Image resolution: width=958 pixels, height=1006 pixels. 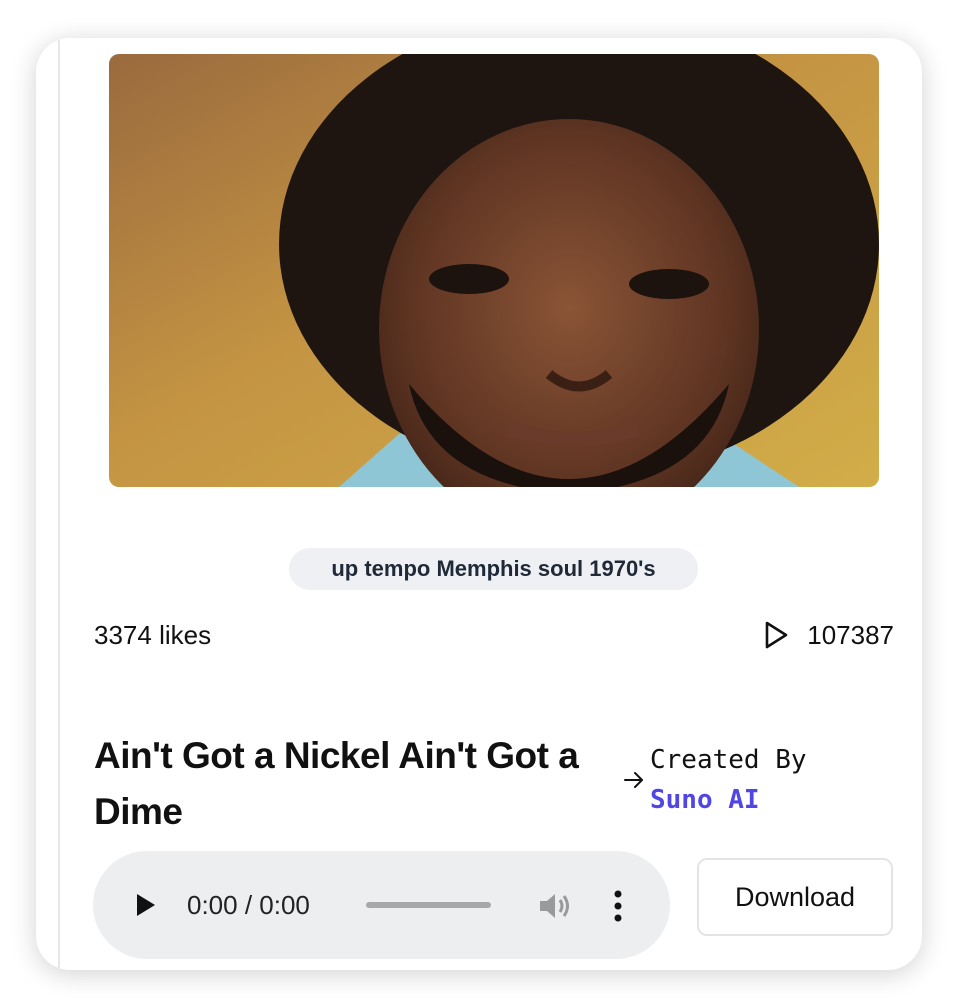 I want to click on audio-player: 0:00 / 0:00, so click(x=381, y=905).